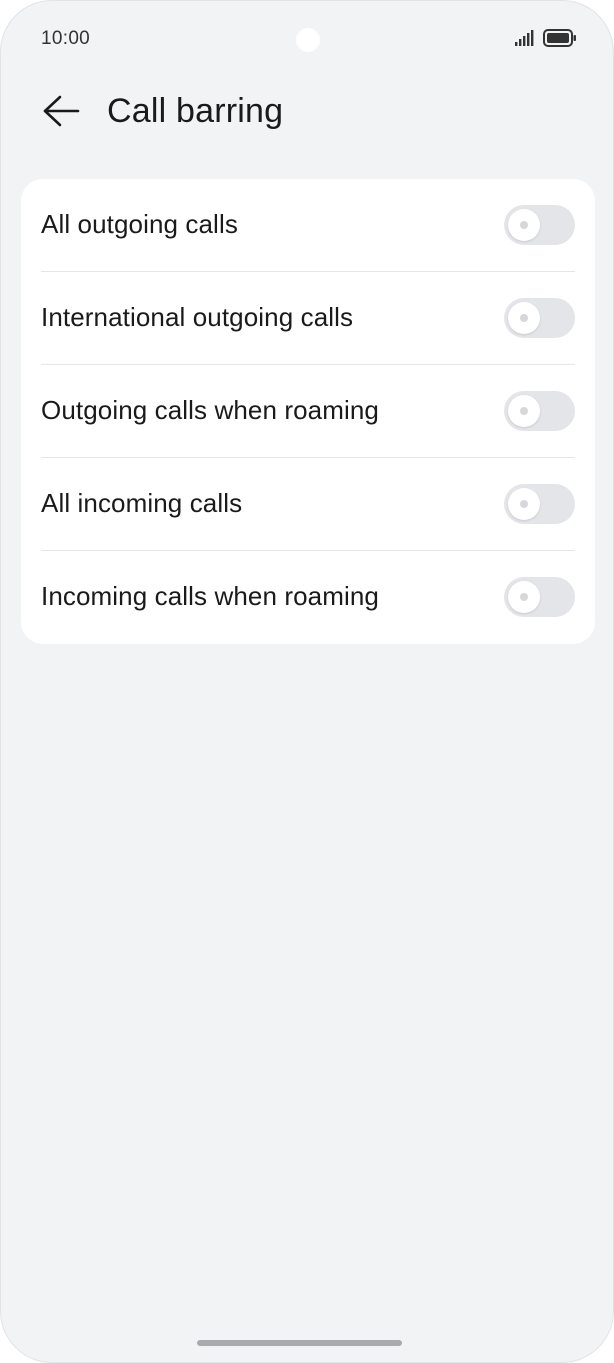 This screenshot has width=614, height=1363. I want to click on setting-label: All incoming calls, so click(142, 503).